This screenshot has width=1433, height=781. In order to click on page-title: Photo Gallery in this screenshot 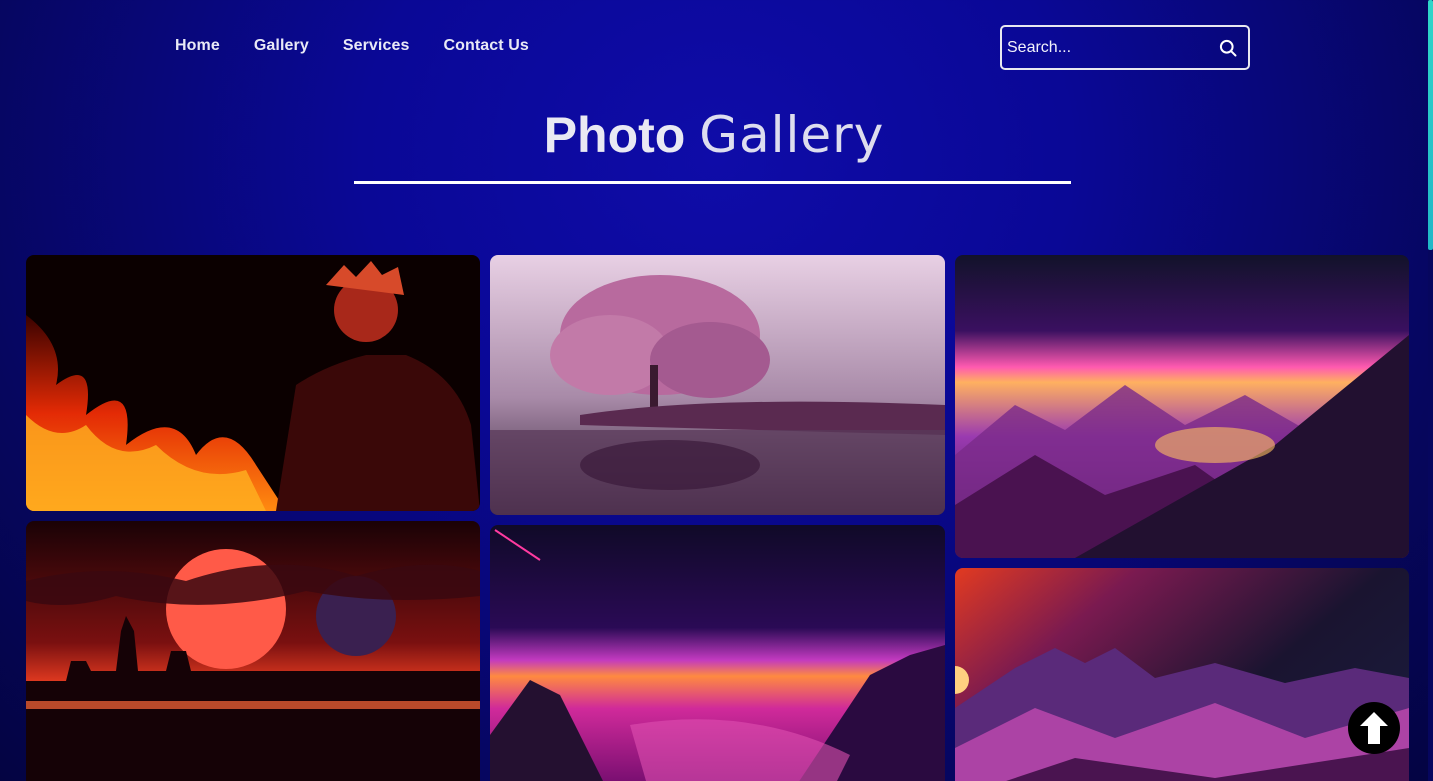, I will do `click(714, 135)`.